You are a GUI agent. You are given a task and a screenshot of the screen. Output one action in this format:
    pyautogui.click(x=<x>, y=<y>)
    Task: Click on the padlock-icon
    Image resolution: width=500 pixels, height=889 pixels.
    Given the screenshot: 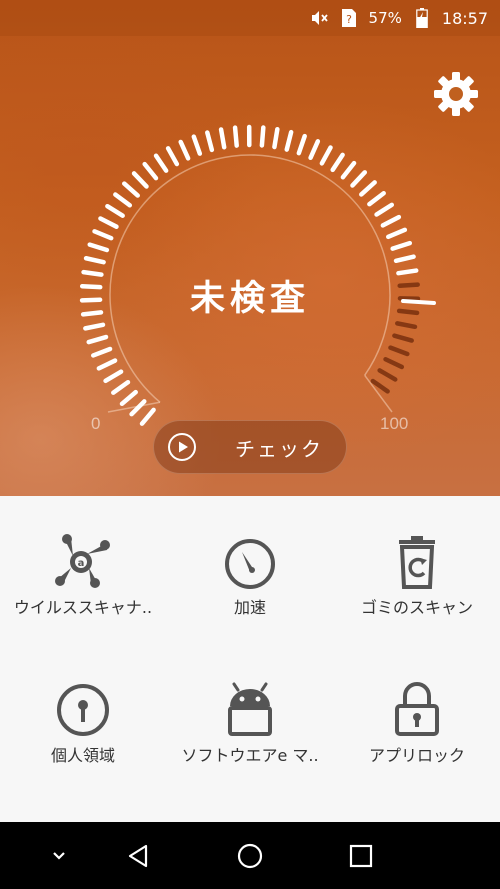 What is the action you would take?
    pyautogui.click(x=417, y=710)
    